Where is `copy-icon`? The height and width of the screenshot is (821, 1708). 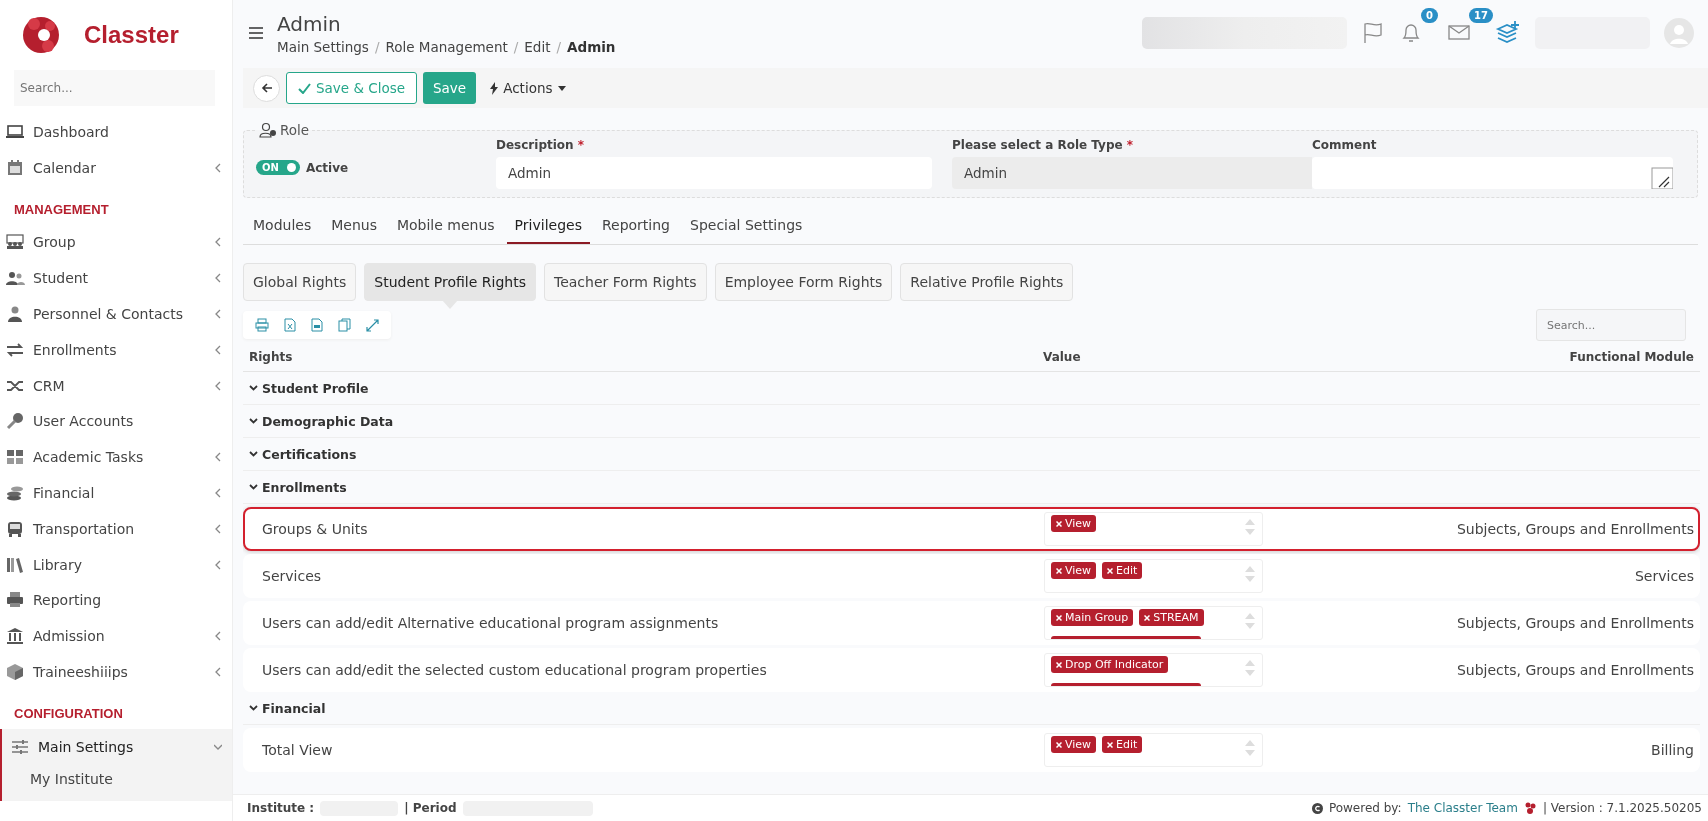
copy-icon is located at coordinates (344, 325).